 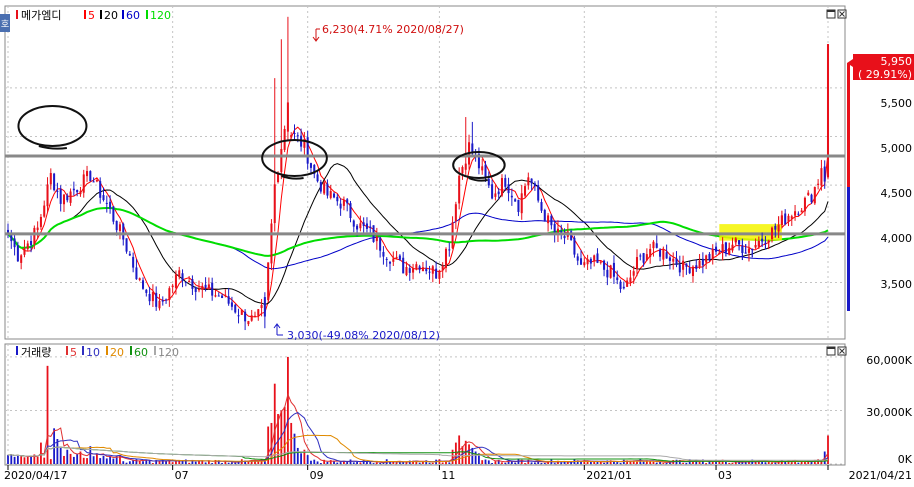 I want to click on legend-label-vol-ma10: 10, so click(x=93, y=352).